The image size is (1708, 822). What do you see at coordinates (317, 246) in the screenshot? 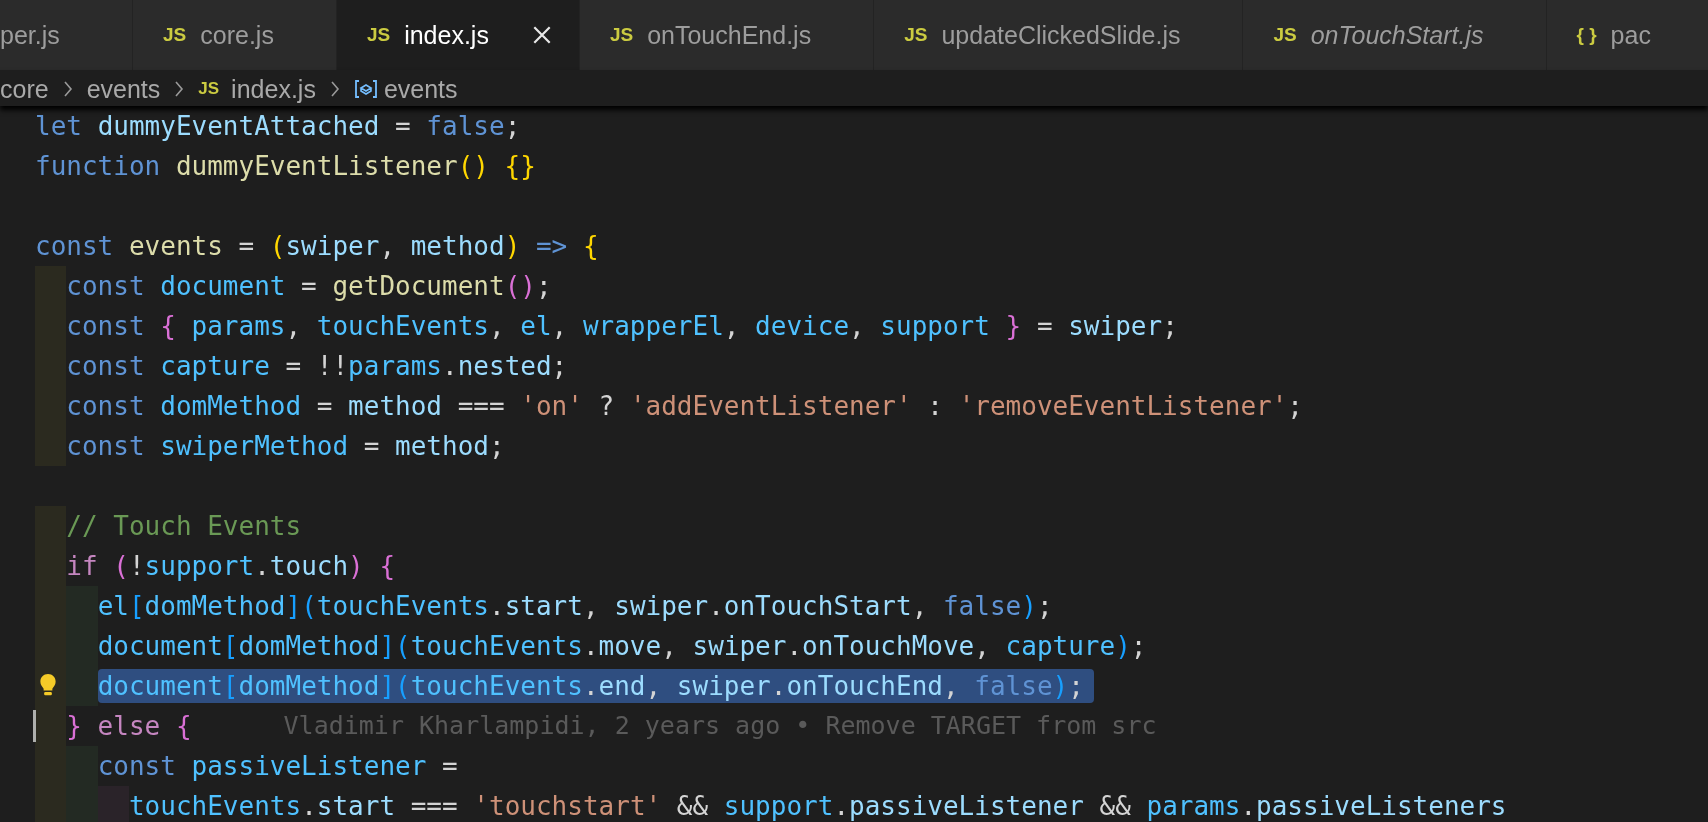
I see `code-line: const events = (swiper, method) => {` at bounding box center [317, 246].